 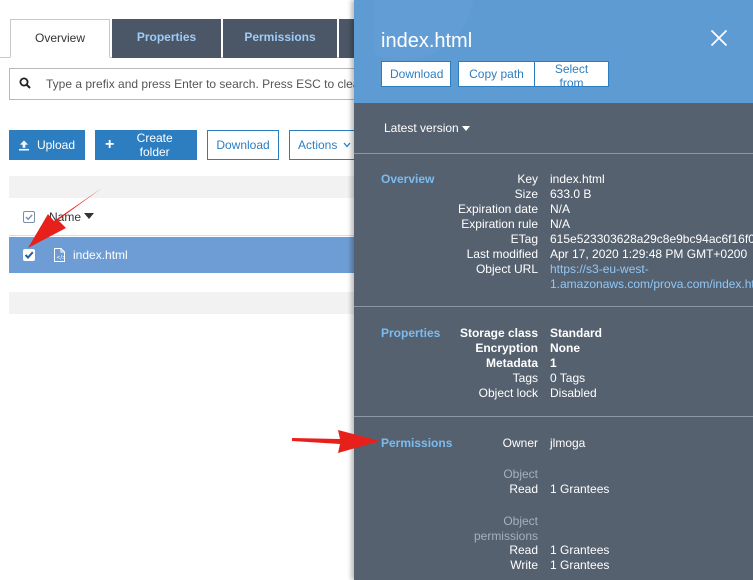 What do you see at coordinates (525, 378) in the screenshot?
I see `tags-label: Tags` at bounding box center [525, 378].